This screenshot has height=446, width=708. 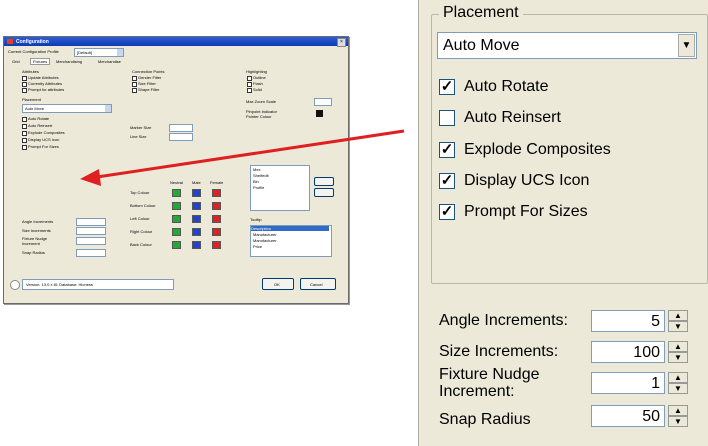 I want to click on checkbox-label: Explode Composites, so click(x=537, y=149).